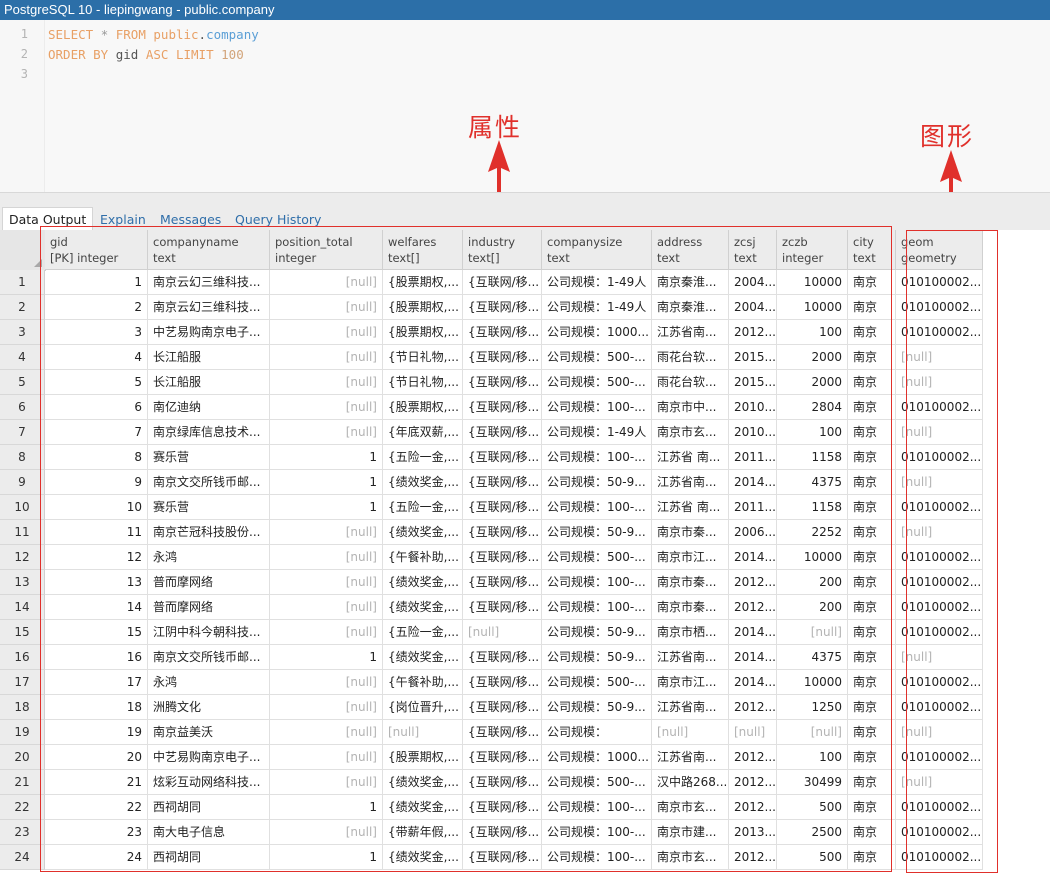 Image resolution: width=1050 pixels, height=875 pixels. I want to click on row-number: 20, so click(22, 757).